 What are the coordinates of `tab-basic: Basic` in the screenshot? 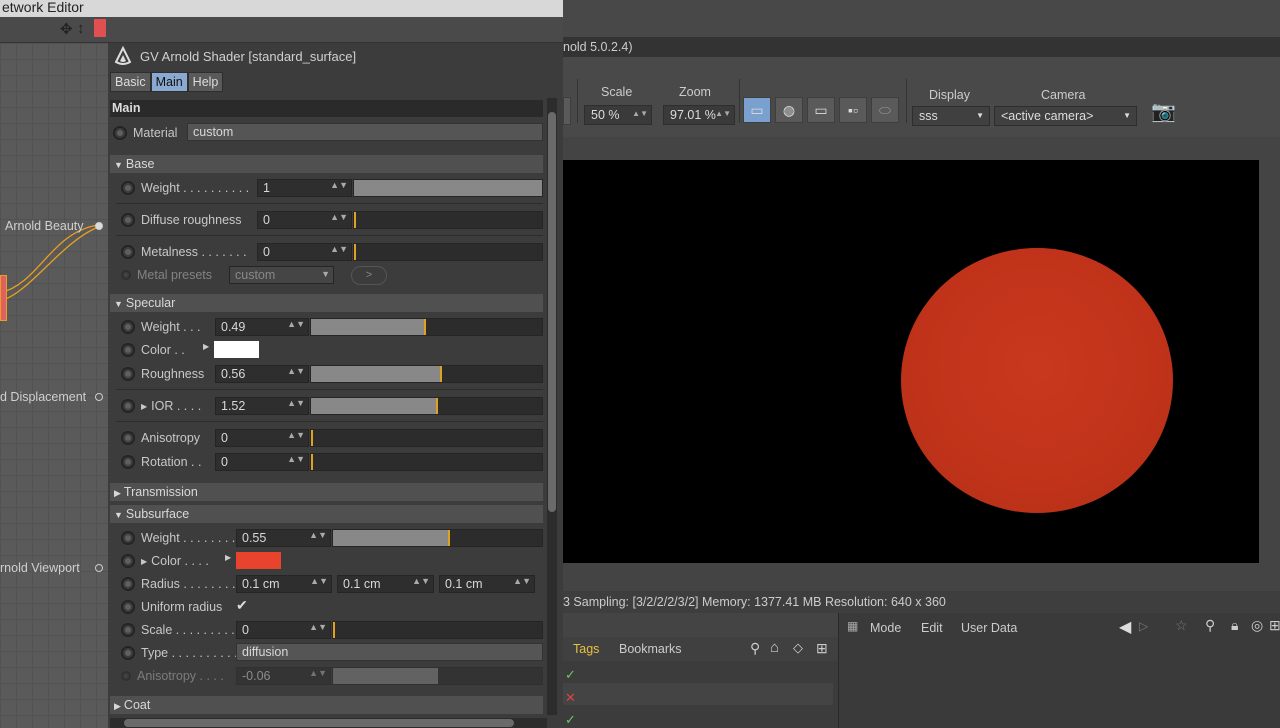 It's located at (130, 82).